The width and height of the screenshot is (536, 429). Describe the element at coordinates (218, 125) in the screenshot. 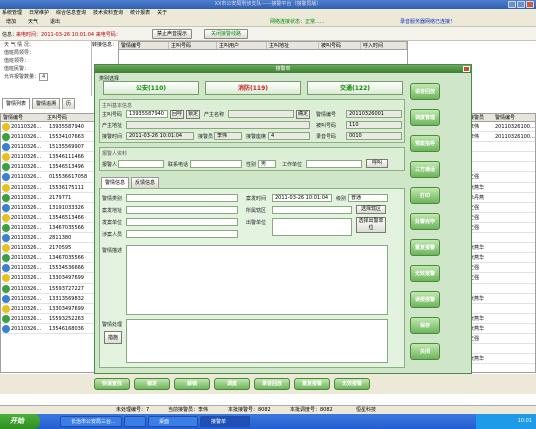

I see `address-field` at that location.